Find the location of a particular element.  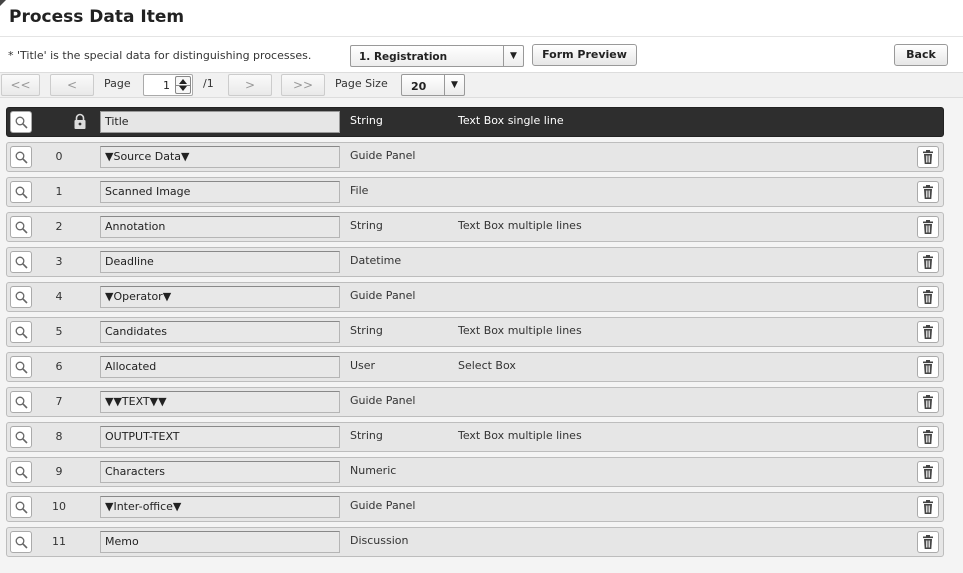

data-item-row: 10 ▼Inter-office▼ Guide Panel is located at coordinates (475, 507).